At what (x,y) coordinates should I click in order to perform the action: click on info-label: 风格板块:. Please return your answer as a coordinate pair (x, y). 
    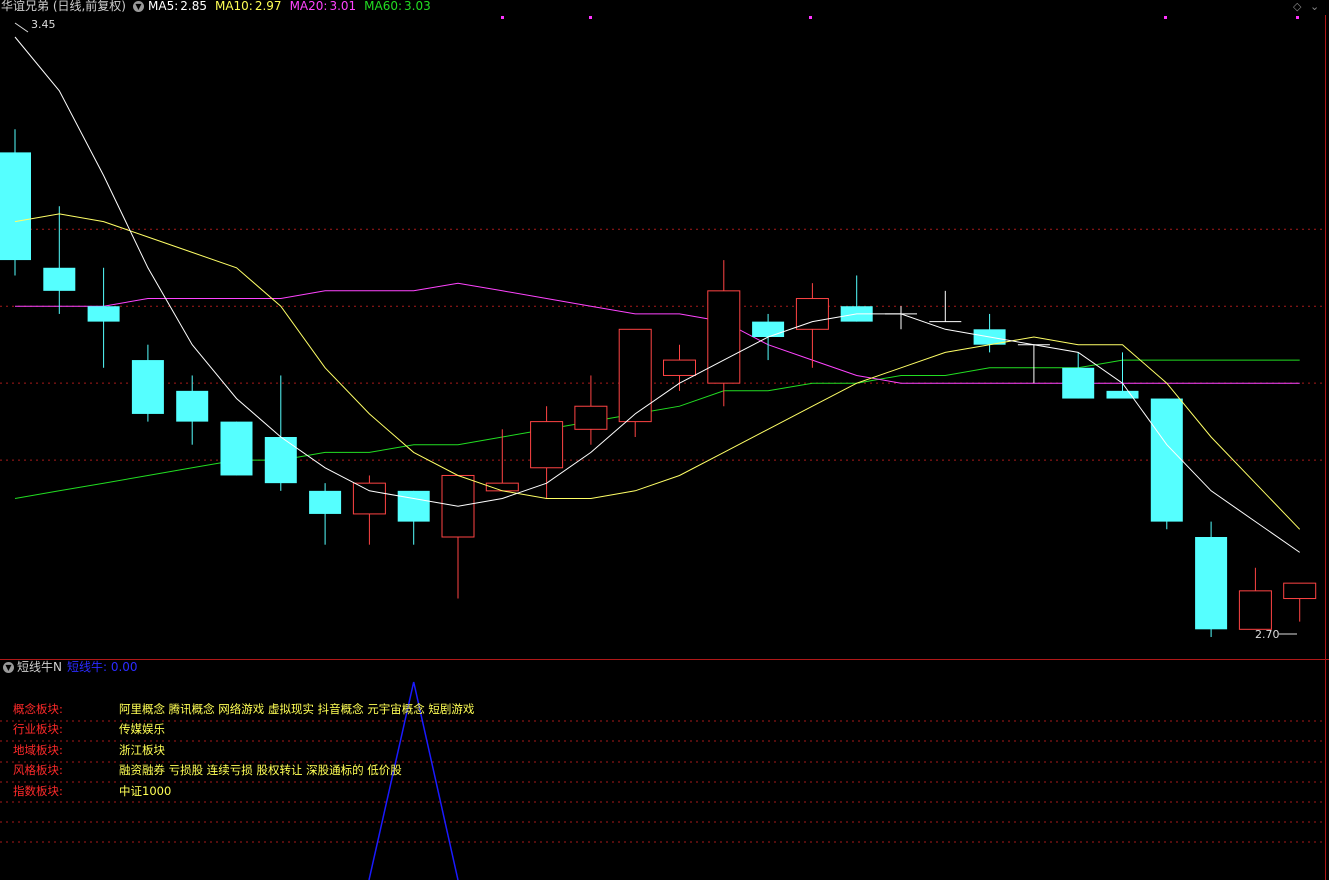
    Looking at the image, I should click on (38, 770).